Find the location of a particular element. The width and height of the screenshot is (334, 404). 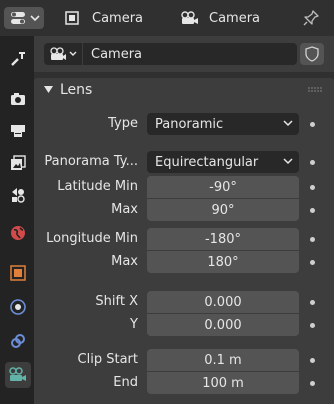

constraints-icon is located at coordinates (18, 341).